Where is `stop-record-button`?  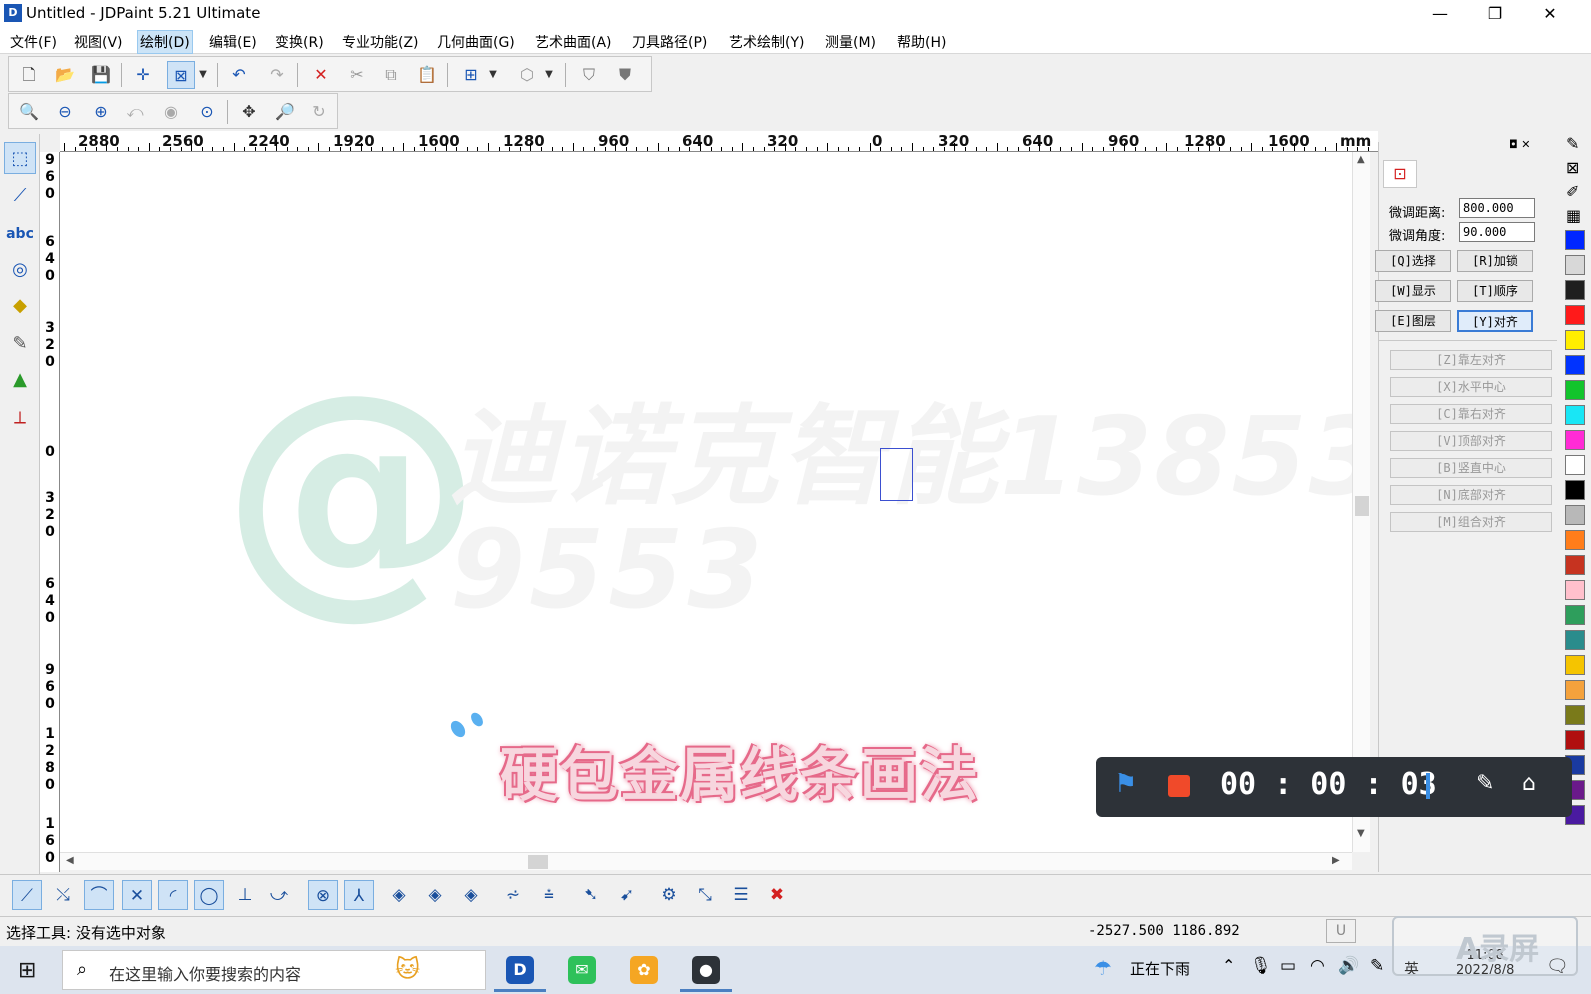 stop-record-button is located at coordinates (1179, 786).